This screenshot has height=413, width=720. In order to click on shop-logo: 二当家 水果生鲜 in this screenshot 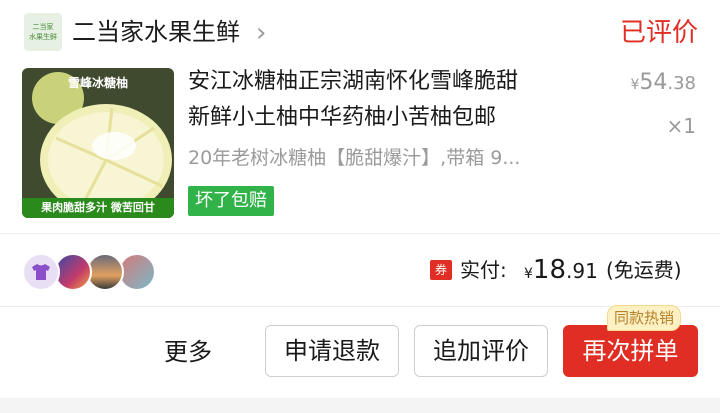, I will do `click(43, 32)`.